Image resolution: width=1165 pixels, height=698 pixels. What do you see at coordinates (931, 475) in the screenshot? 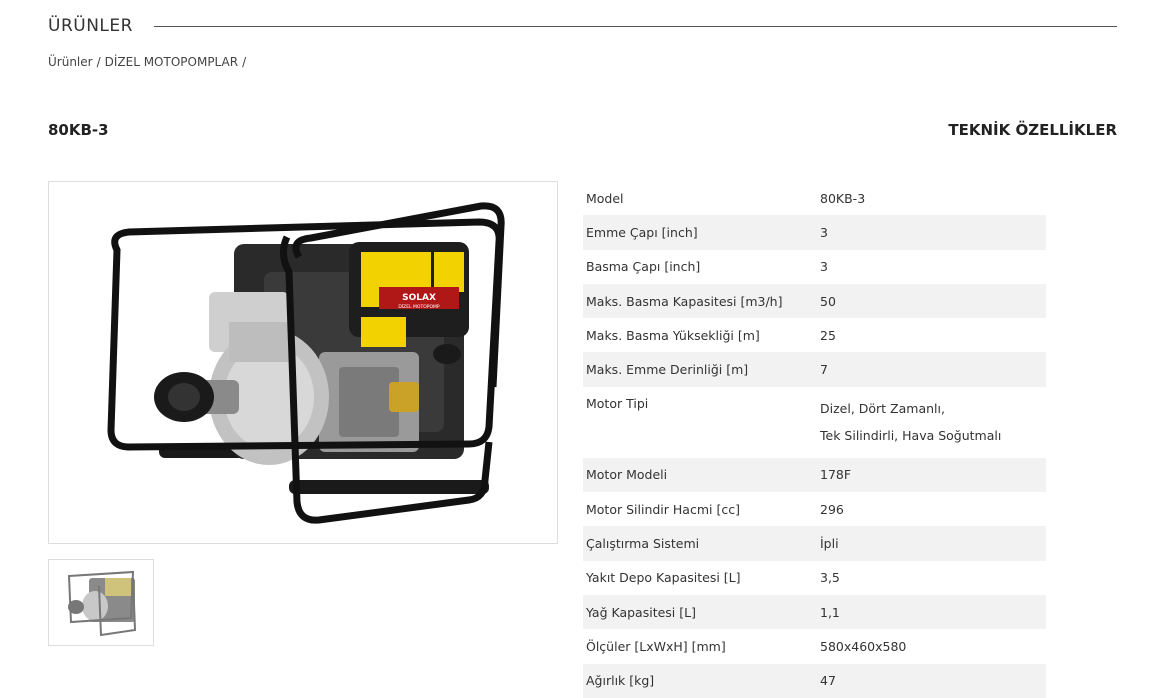
I see `spec-value: 178F` at bounding box center [931, 475].